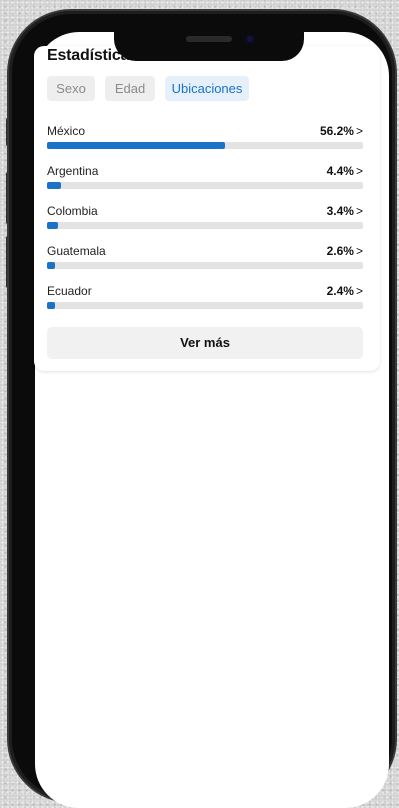 The image size is (399, 808). What do you see at coordinates (207, 88) in the screenshot?
I see `tab-ubicaciones: Ubicaciones` at bounding box center [207, 88].